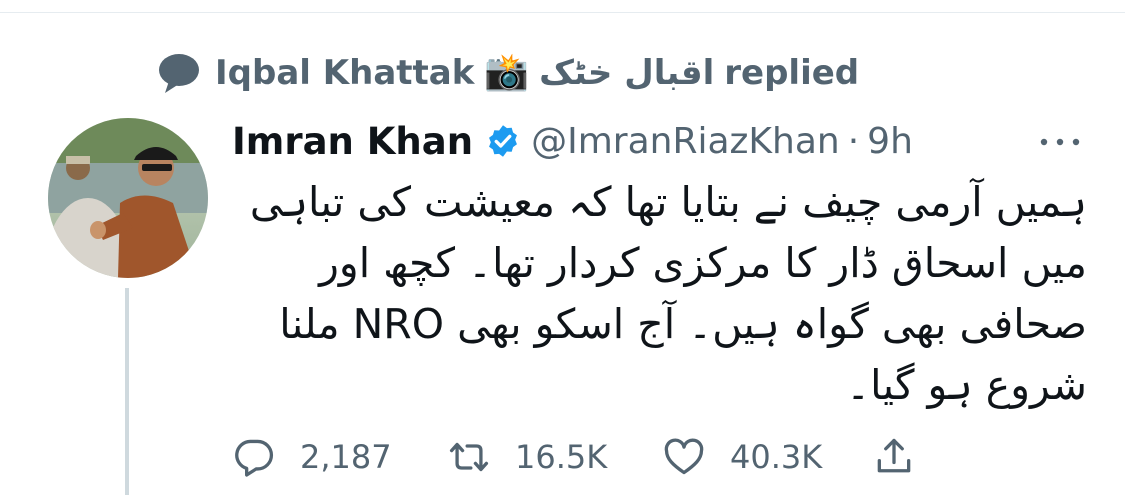 This screenshot has width=1125, height=495. Describe the element at coordinates (179, 73) in the screenshot. I see `speech-bubble-icon` at that location.